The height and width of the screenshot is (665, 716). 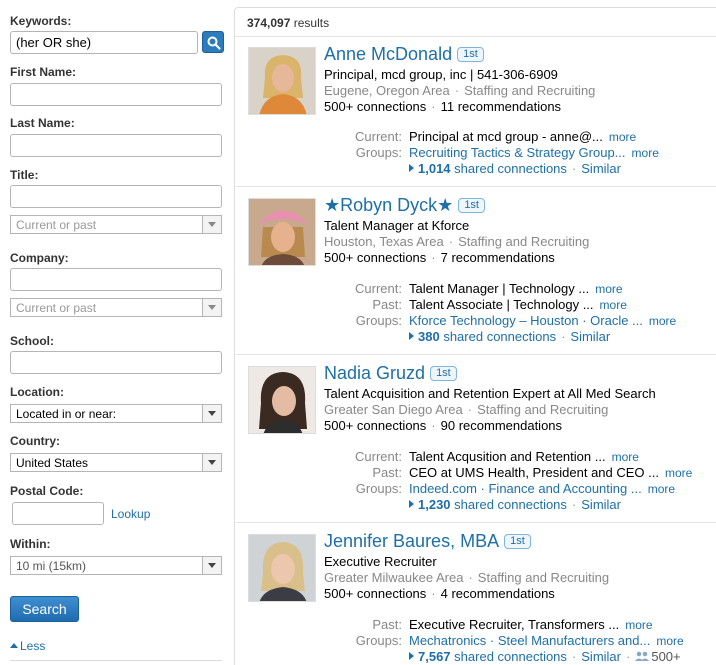 What do you see at coordinates (524, 456) in the screenshot?
I see `row-value: Talent Acqusition and Retention ... more` at bounding box center [524, 456].